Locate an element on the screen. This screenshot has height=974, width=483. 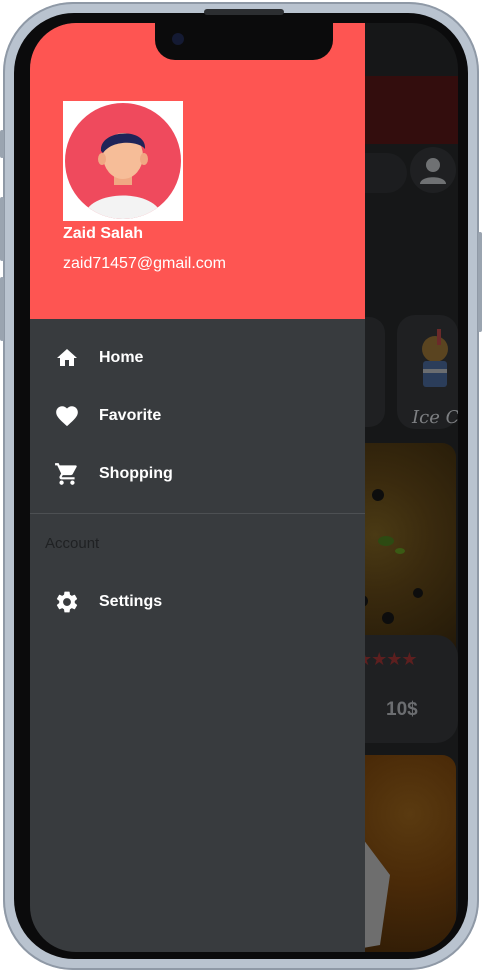
volume-up-button is located at coordinates (2, 229).